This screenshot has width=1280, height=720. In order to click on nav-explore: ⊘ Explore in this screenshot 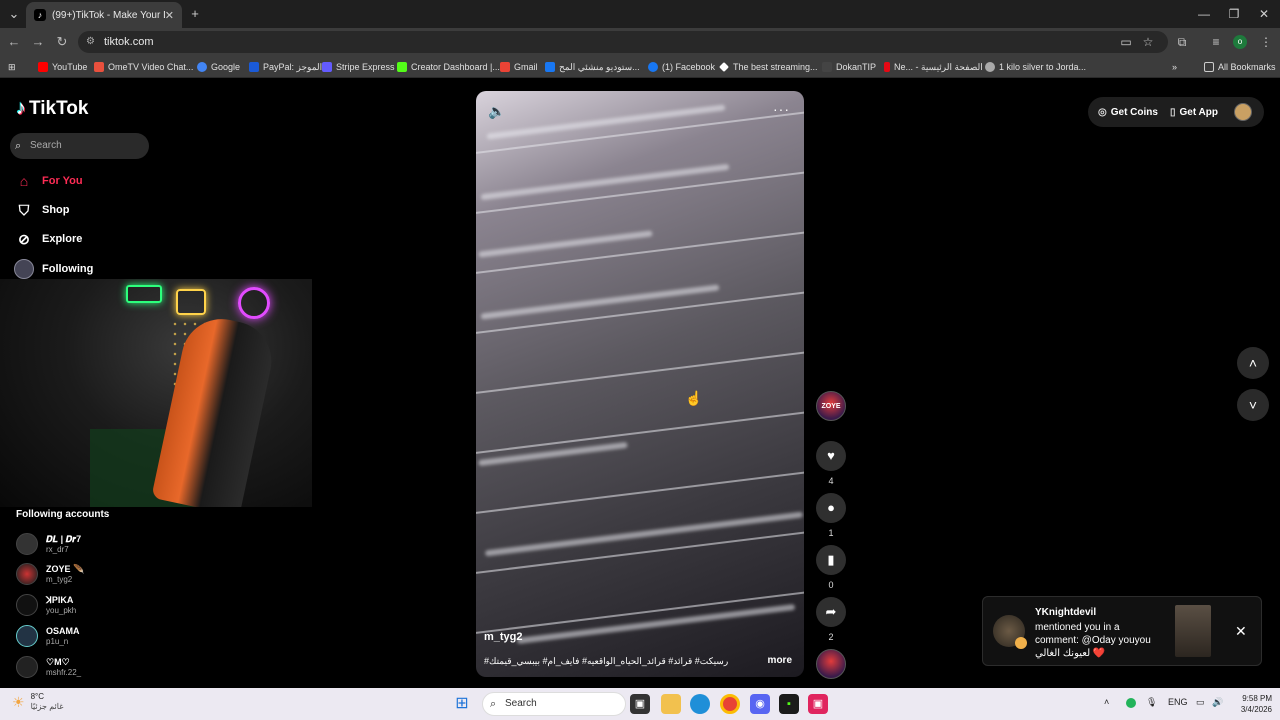, I will do `click(48, 239)`.